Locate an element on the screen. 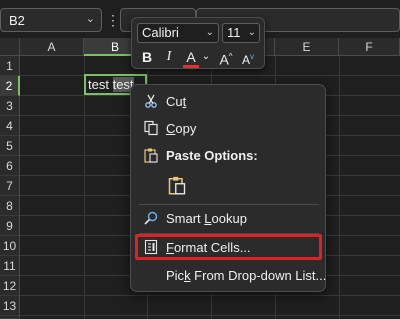 The height and width of the screenshot is (319, 400). row-header-1: 1 is located at coordinates (10, 66).